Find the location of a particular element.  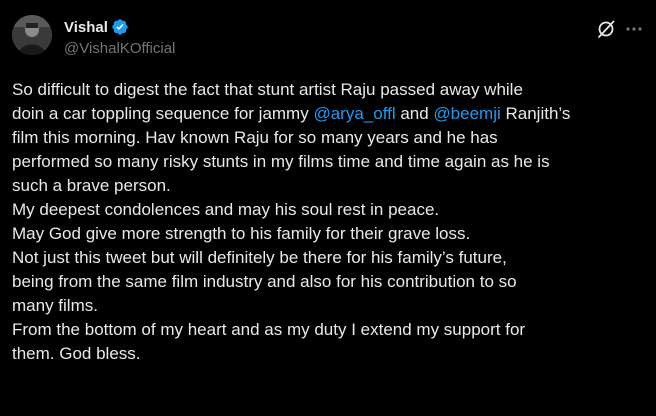

avatar is located at coordinates (32, 35).